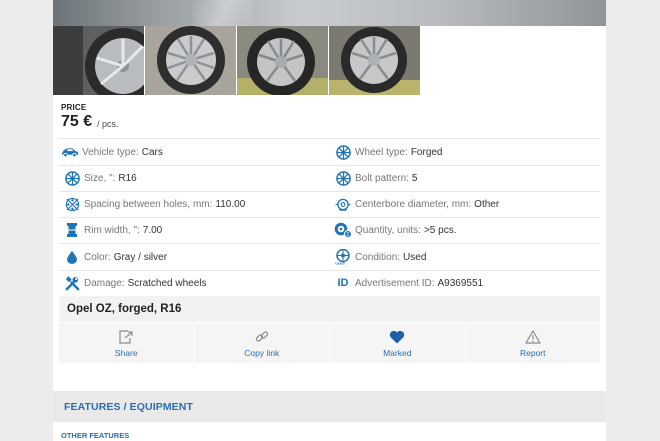 The image size is (660, 441). I want to click on spec-label: Spacing between holes, mm:, so click(148, 204).